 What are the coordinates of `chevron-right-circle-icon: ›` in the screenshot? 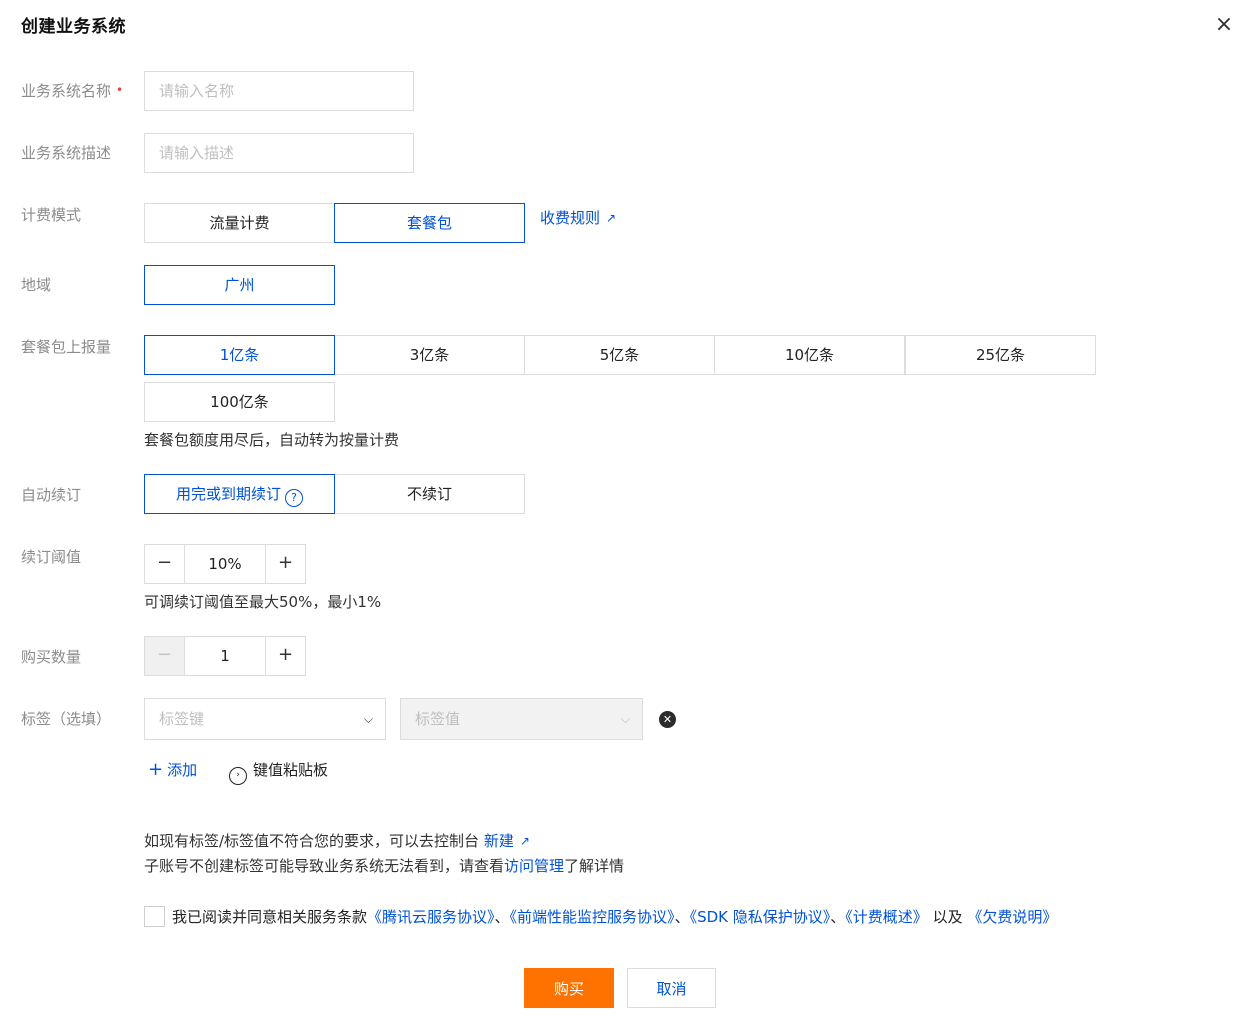 It's located at (238, 776).